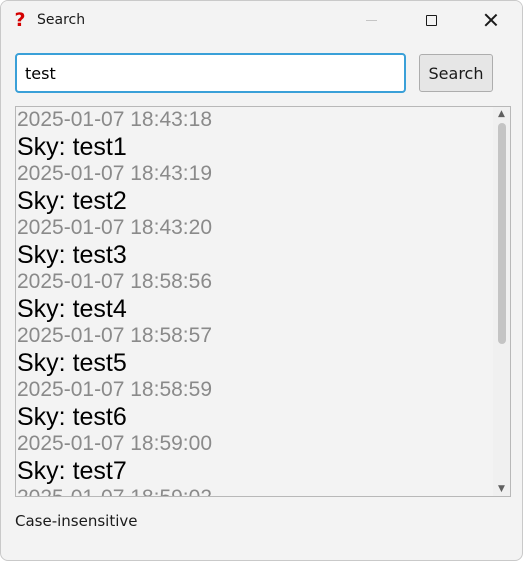 The image size is (523, 561). I want to click on result-timestamp: 2025-01-07 18:43:18, so click(114, 119).